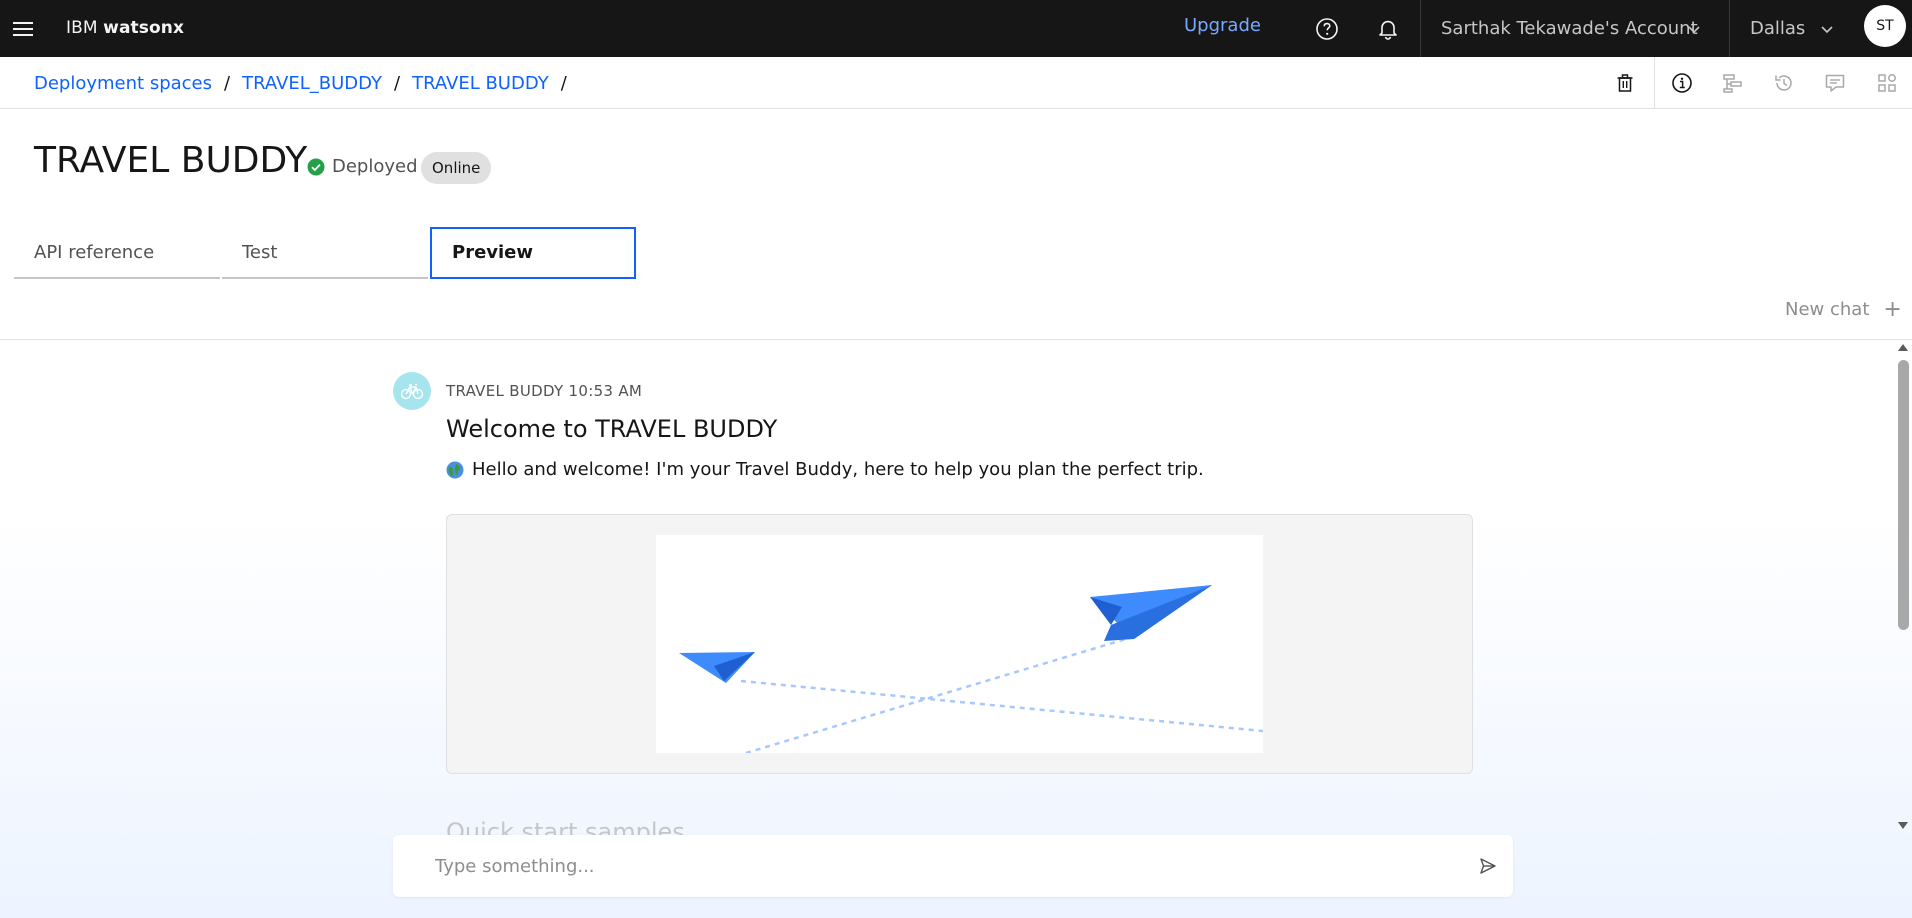 This screenshot has width=1912, height=918. I want to click on help-button, so click(1327, 28).